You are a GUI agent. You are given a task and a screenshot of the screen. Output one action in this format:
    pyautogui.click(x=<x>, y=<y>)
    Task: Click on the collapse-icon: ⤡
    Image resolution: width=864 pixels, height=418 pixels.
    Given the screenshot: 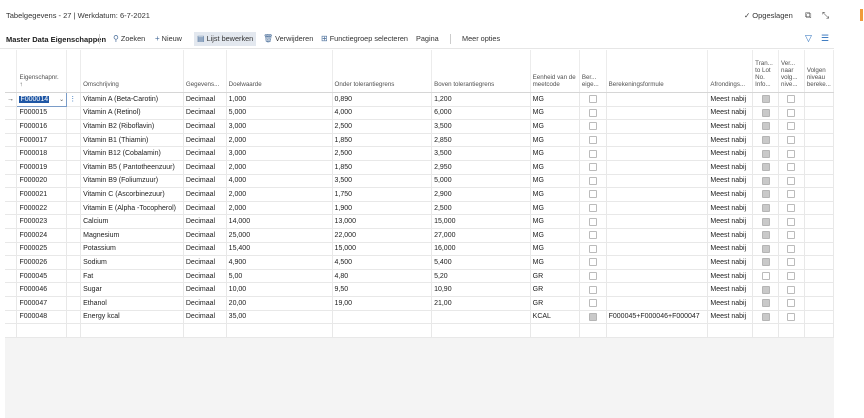 What is the action you would take?
    pyautogui.click(x=825, y=15)
    